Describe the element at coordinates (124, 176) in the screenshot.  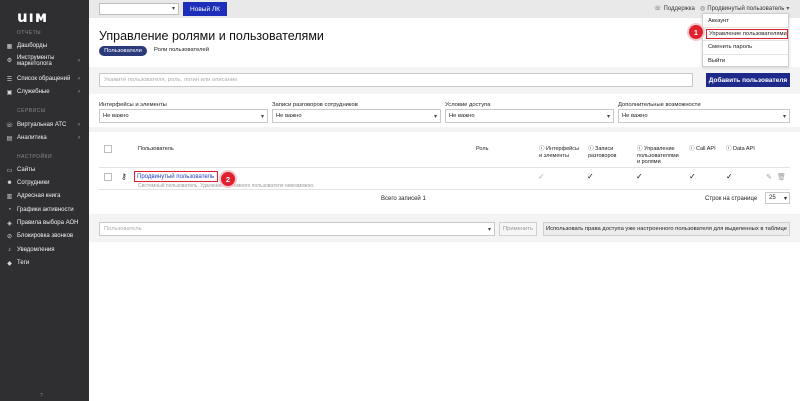
I see `key-icon: ⚷` at that location.